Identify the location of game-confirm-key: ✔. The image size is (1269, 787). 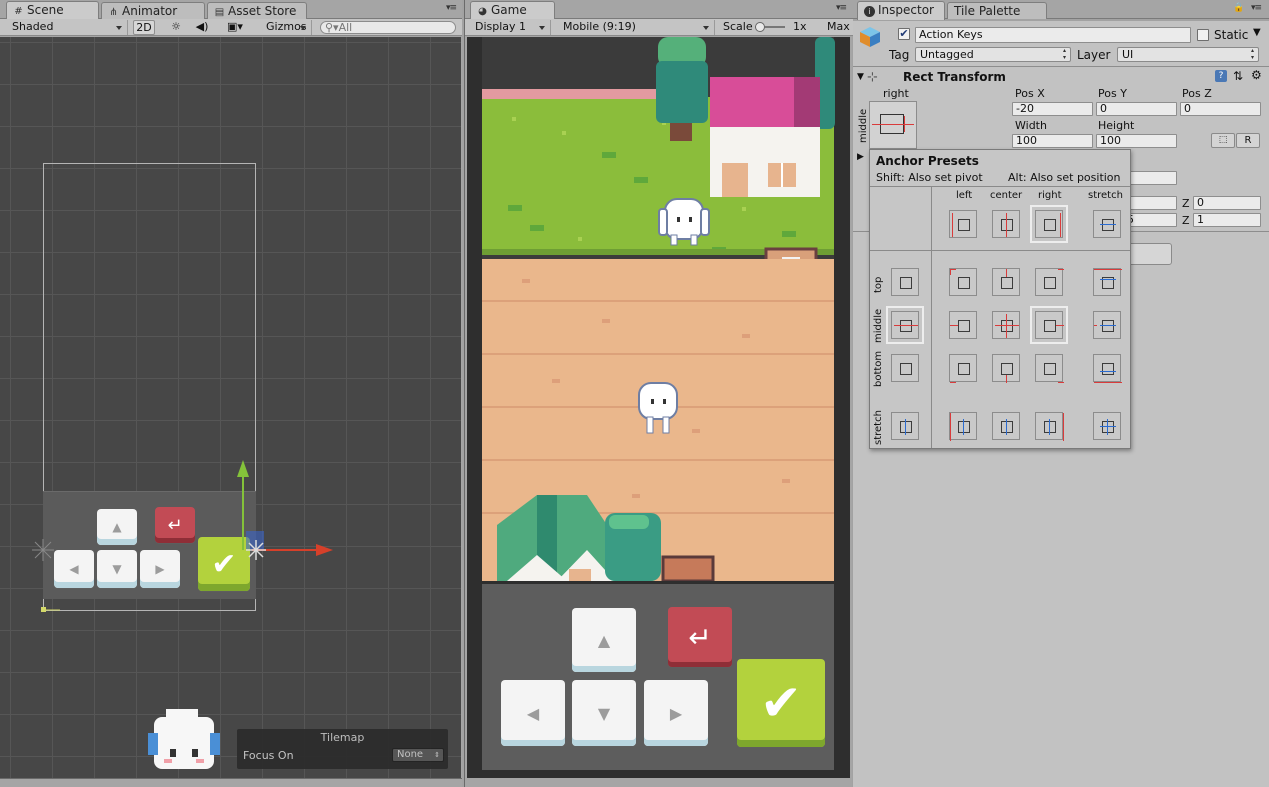
(781, 703).